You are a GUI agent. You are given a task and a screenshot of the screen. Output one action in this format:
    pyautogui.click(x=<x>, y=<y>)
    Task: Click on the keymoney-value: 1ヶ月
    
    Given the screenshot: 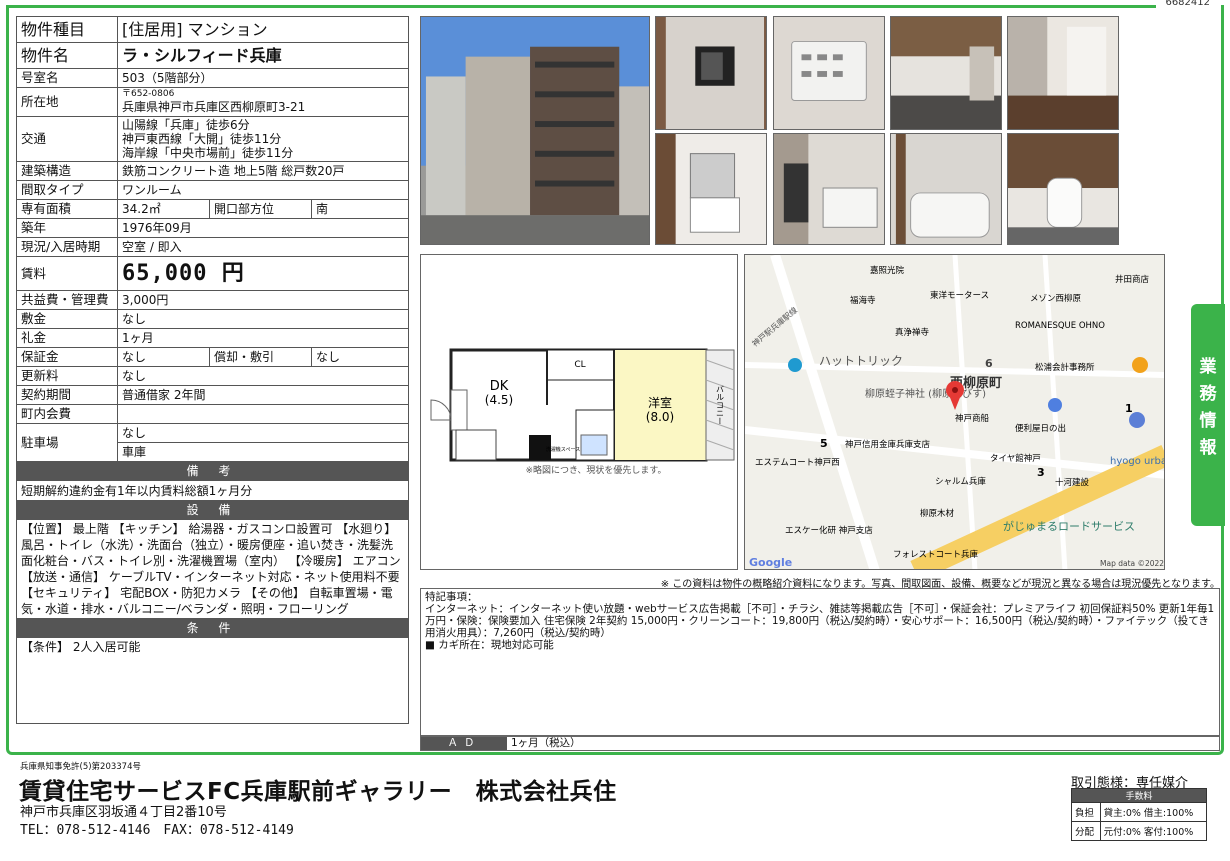 What is the action you would take?
    pyautogui.click(x=263, y=338)
    